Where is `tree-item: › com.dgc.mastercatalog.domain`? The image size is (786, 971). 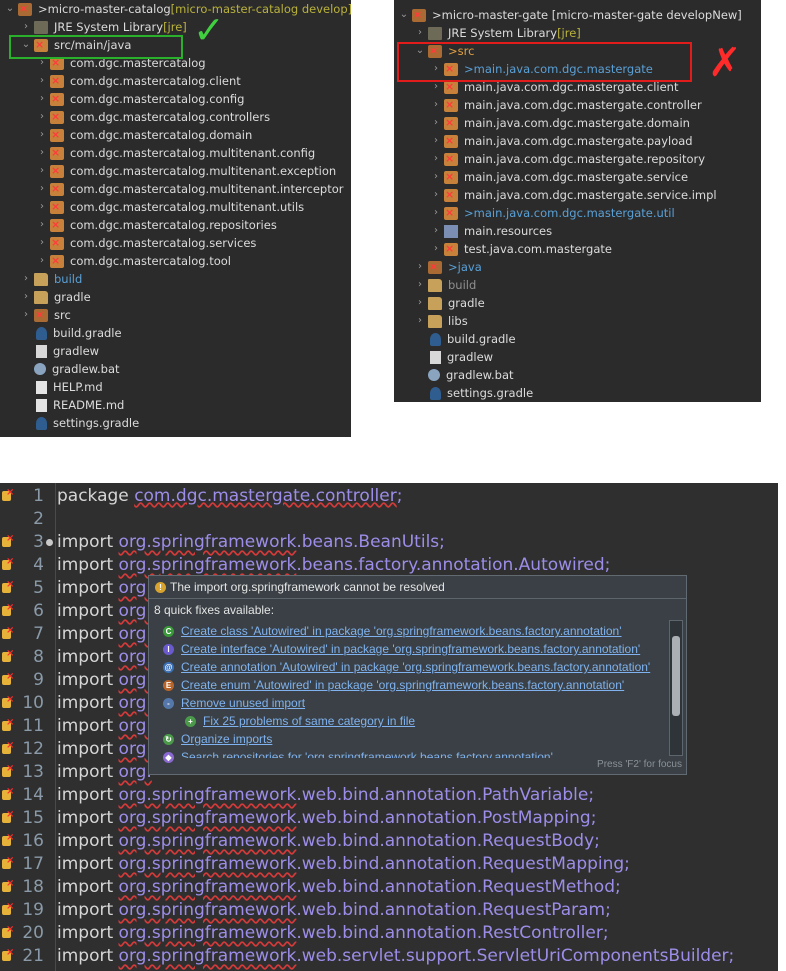 tree-item: › com.dgc.mastercatalog.domain is located at coordinates (144, 135).